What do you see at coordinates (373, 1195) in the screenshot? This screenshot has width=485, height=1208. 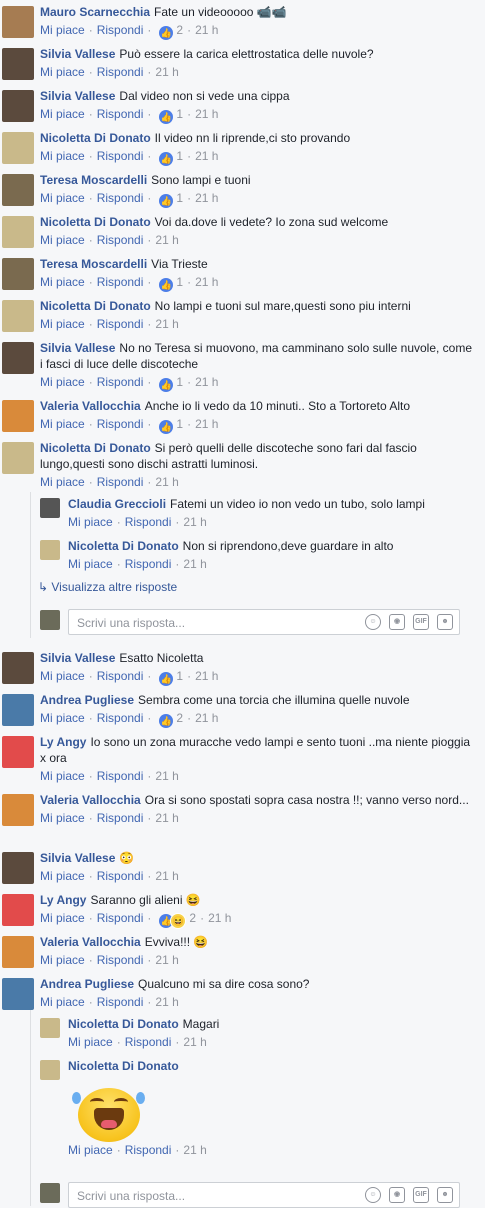 I see `smiley-icon: ☺` at bounding box center [373, 1195].